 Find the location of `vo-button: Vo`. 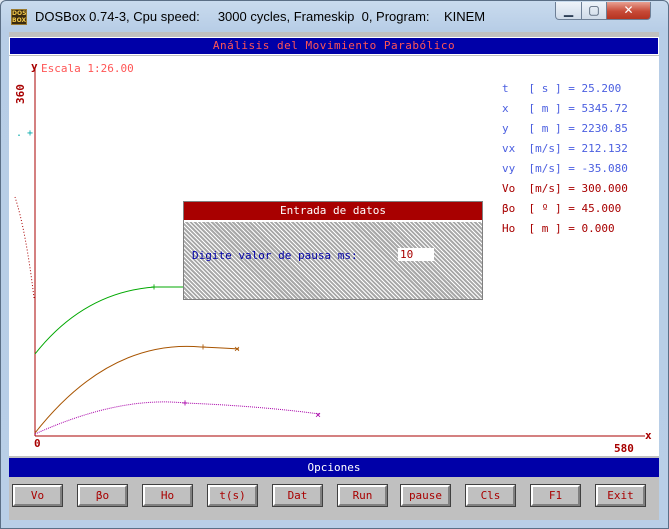

vo-button: Vo is located at coordinates (37, 495).